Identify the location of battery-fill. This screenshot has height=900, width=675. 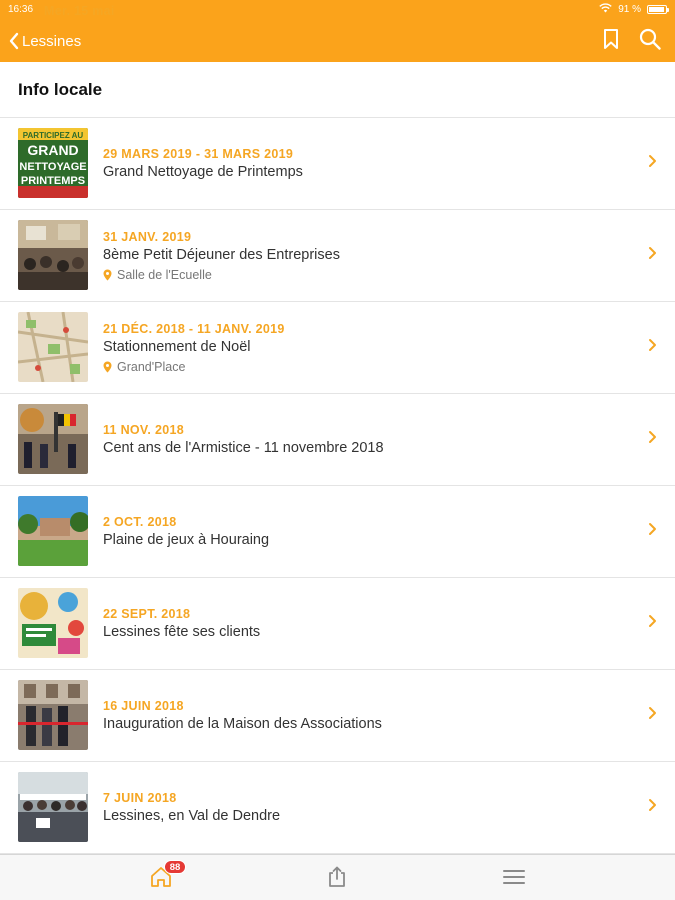
(656, 9).